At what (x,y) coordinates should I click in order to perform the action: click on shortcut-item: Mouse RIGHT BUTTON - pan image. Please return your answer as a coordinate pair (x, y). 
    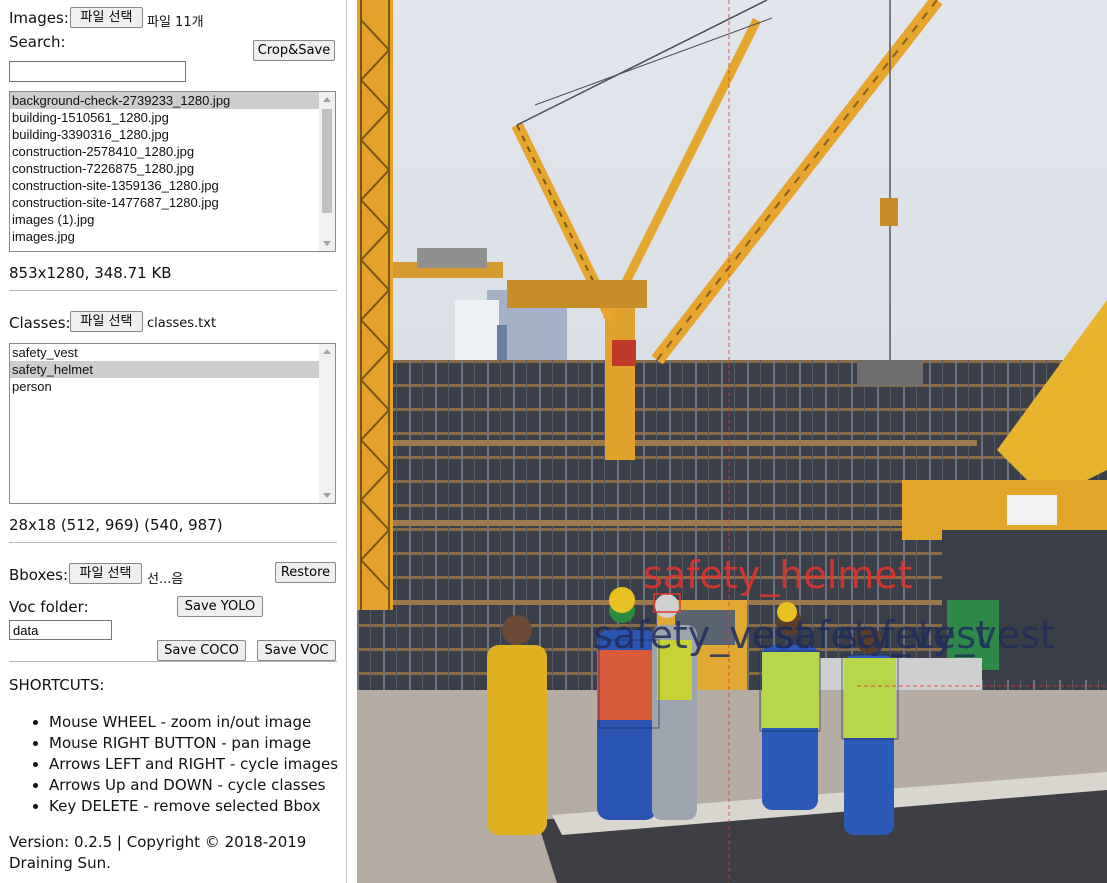
    Looking at the image, I should click on (193, 743).